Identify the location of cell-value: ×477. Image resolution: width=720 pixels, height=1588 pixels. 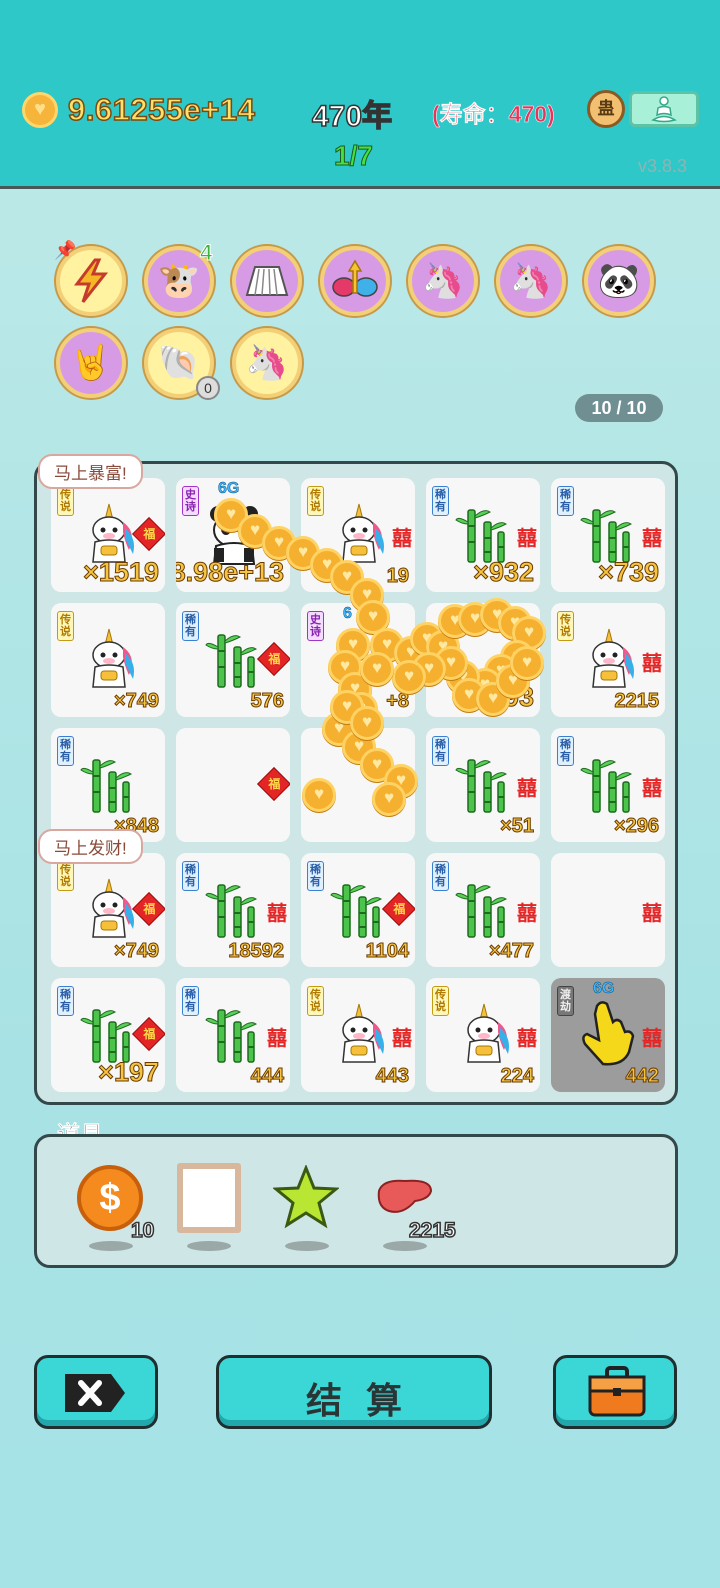
(511, 951).